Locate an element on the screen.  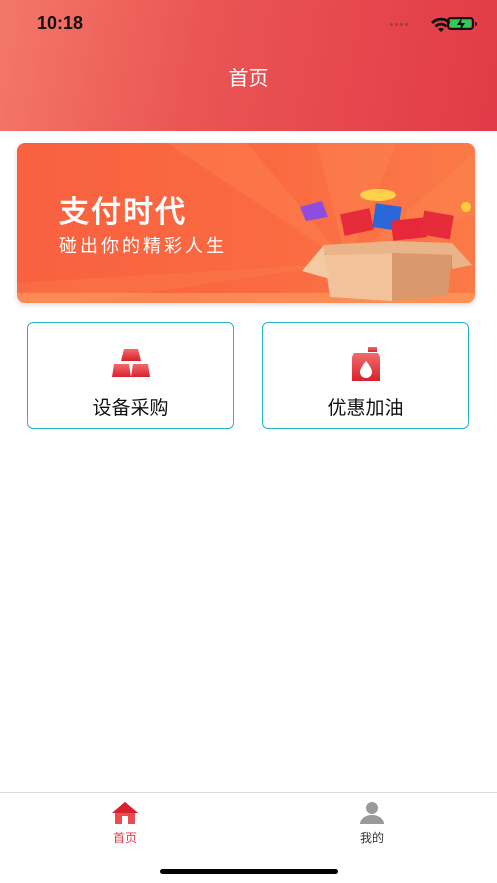
tab-home: 首页 is located at coordinates (125, 824).